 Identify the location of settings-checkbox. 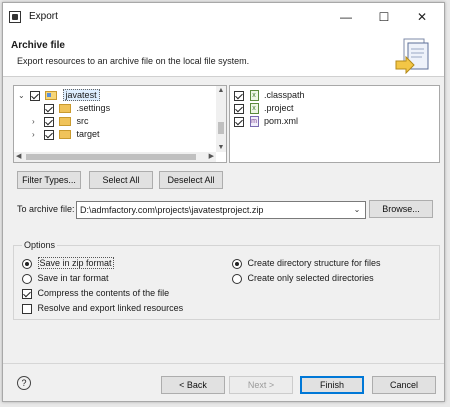
(48, 108).